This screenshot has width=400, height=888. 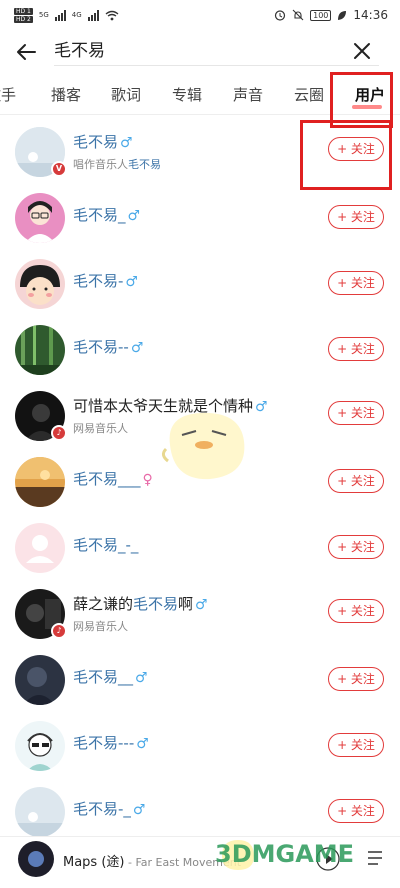 I want to click on clock: 14:36, so click(x=370, y=15).